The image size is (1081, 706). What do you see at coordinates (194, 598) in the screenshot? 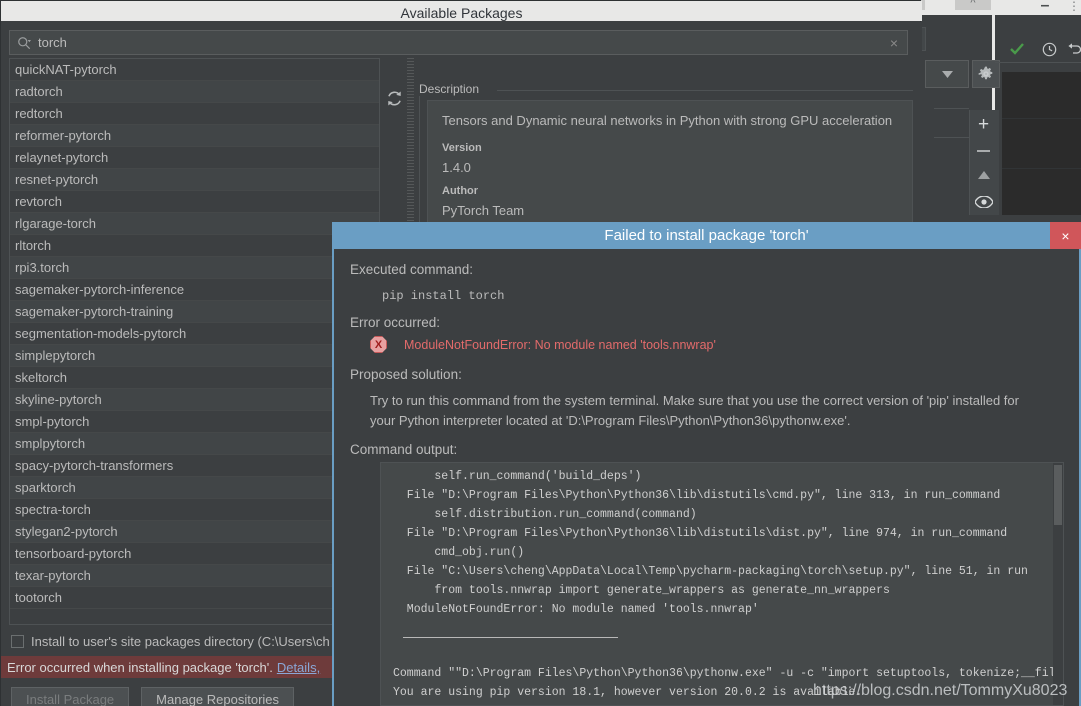
I see `list-item: tootorch` at bounding box center [194, 598].